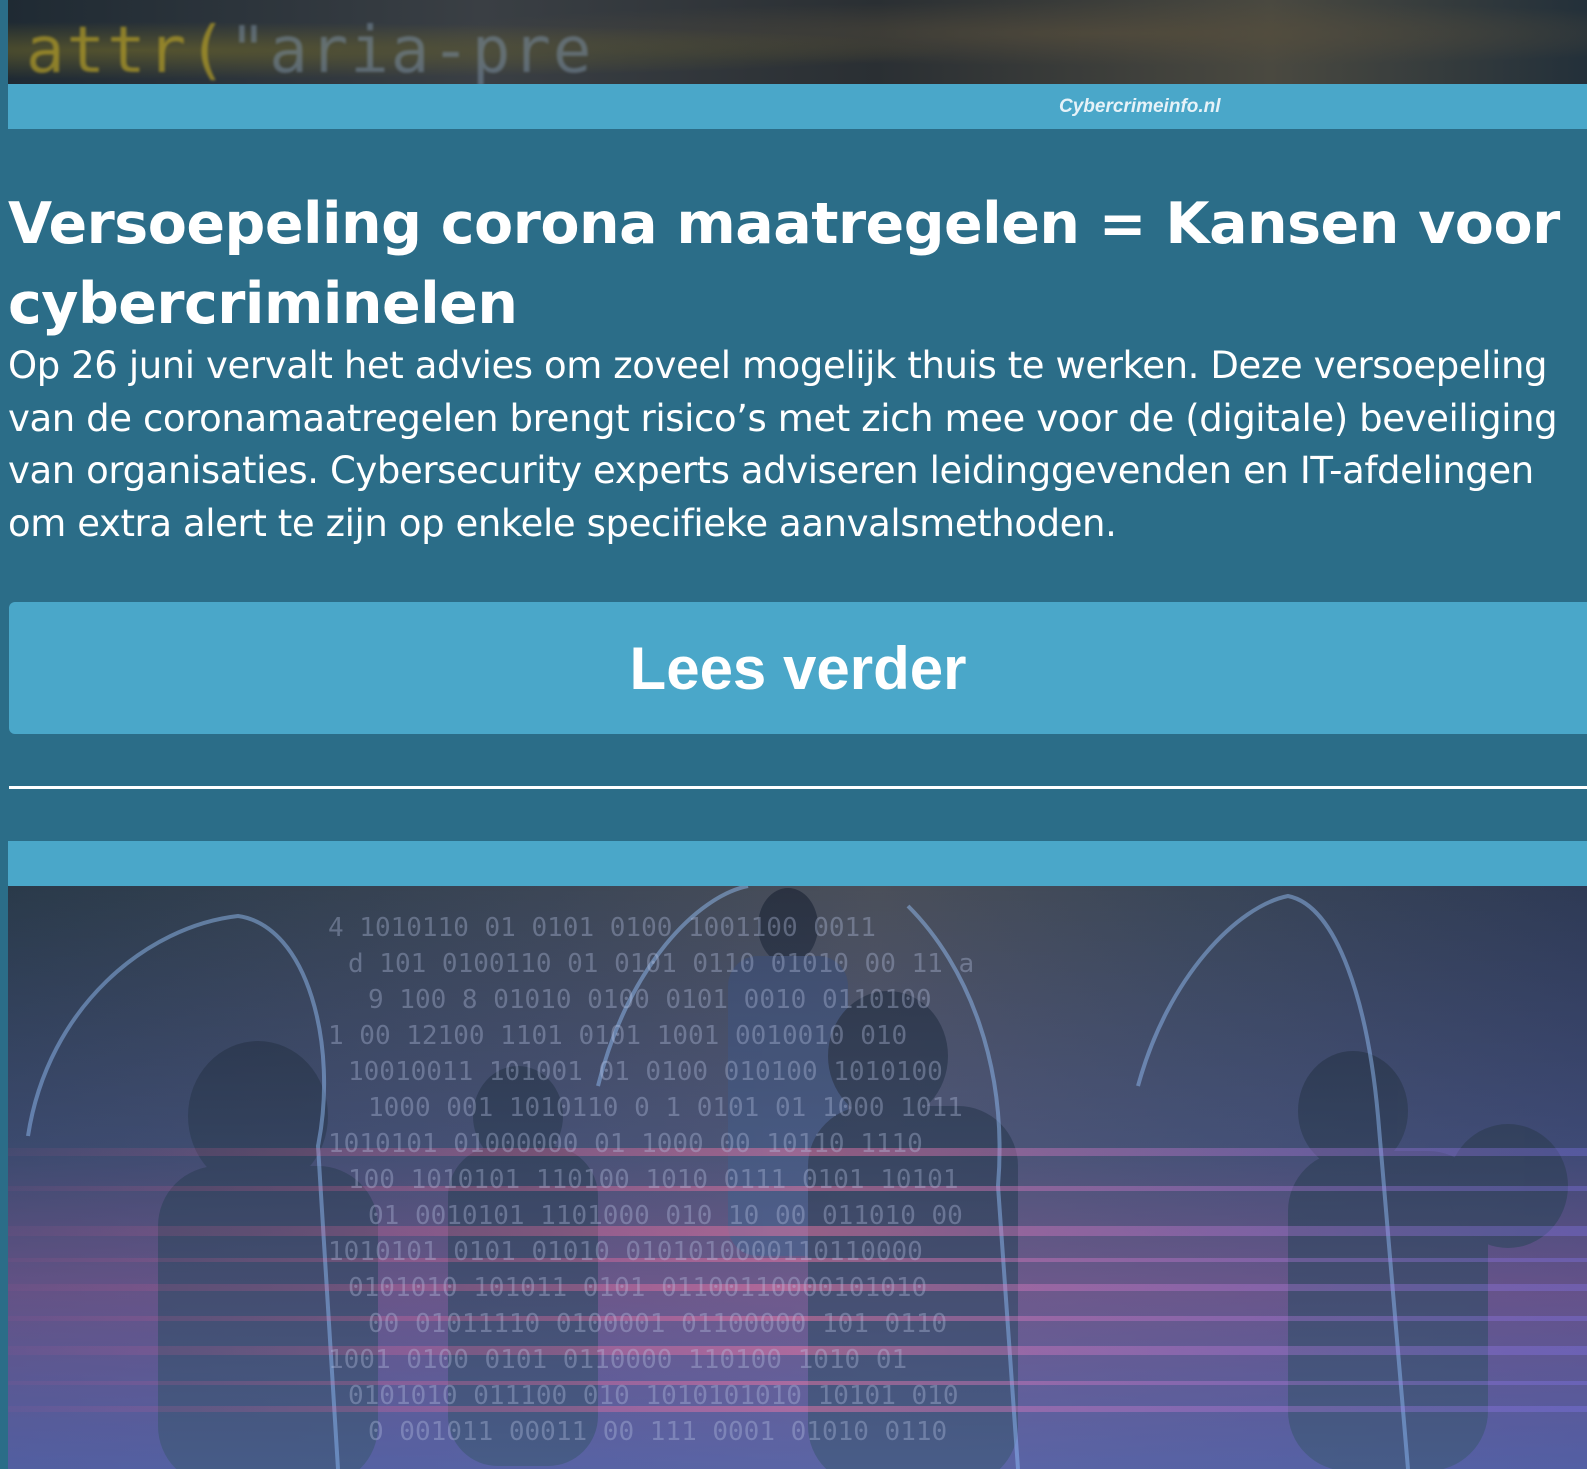 Image resolution: width=1587 pixels, height=1469 pixels. What do you see at coordinates (650, 1000) in the screenshot?
I see `binary-row: 9 100 8 01010 0100 0101 0010 0110100` at bounding box center [650, 1000].